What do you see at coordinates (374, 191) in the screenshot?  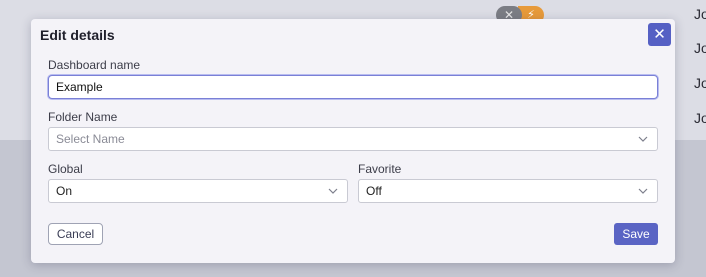 I see `favorite-value: Off` at bounding box center [374, 191].